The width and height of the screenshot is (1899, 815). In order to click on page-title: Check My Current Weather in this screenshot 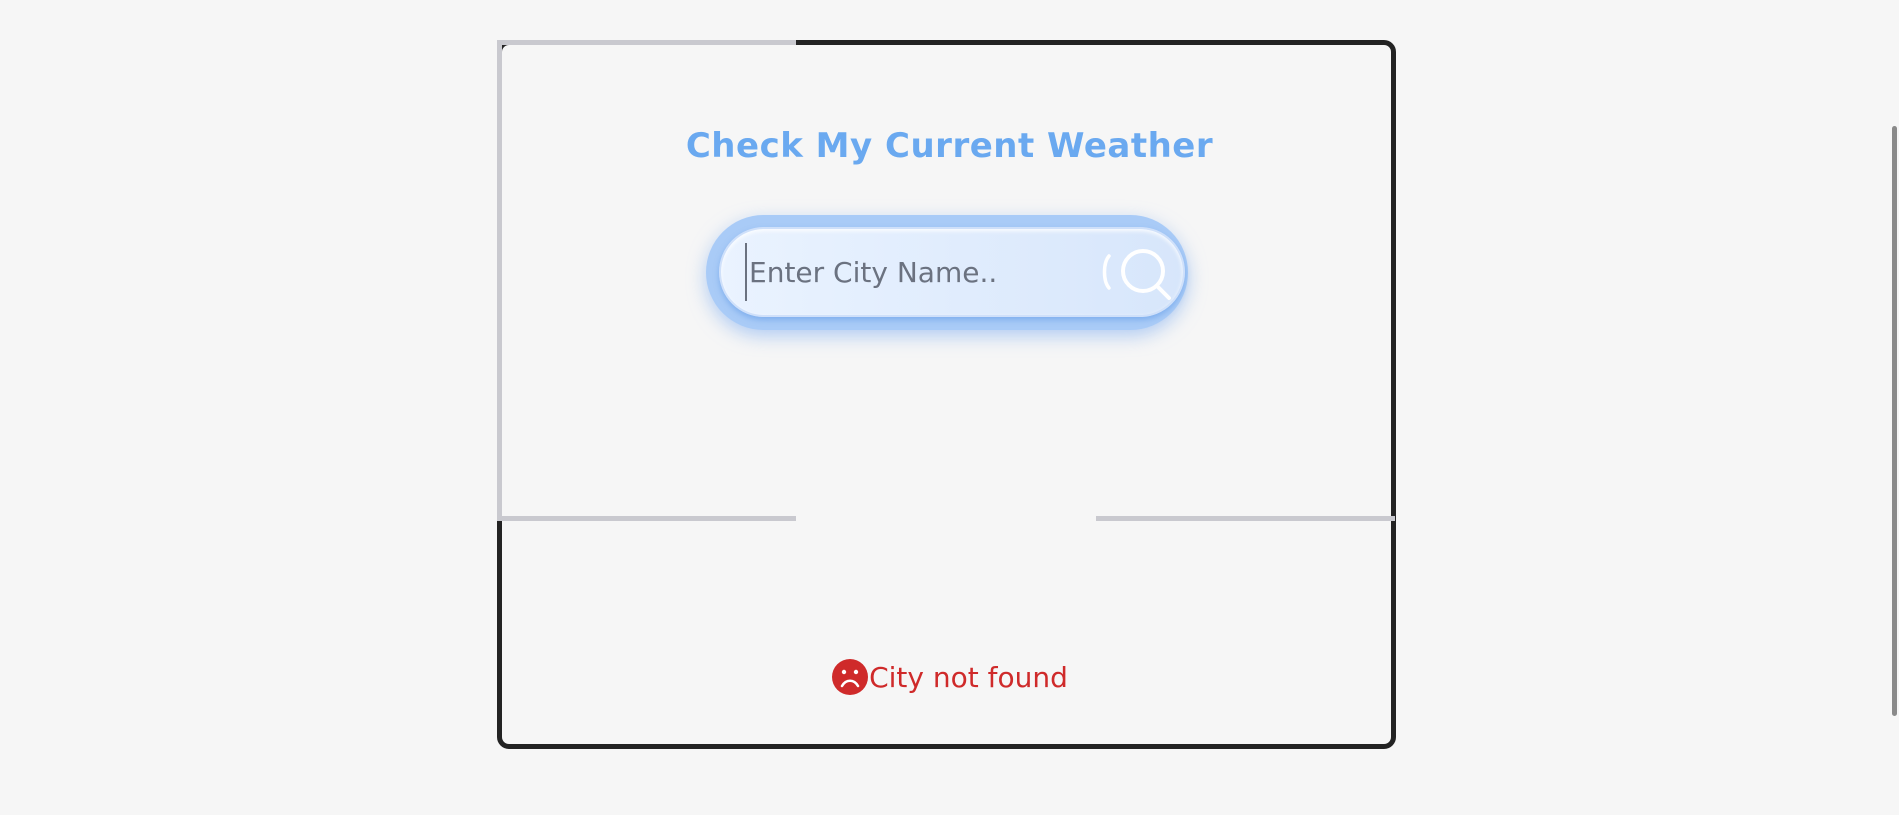, I will do `click(949, 145)`.